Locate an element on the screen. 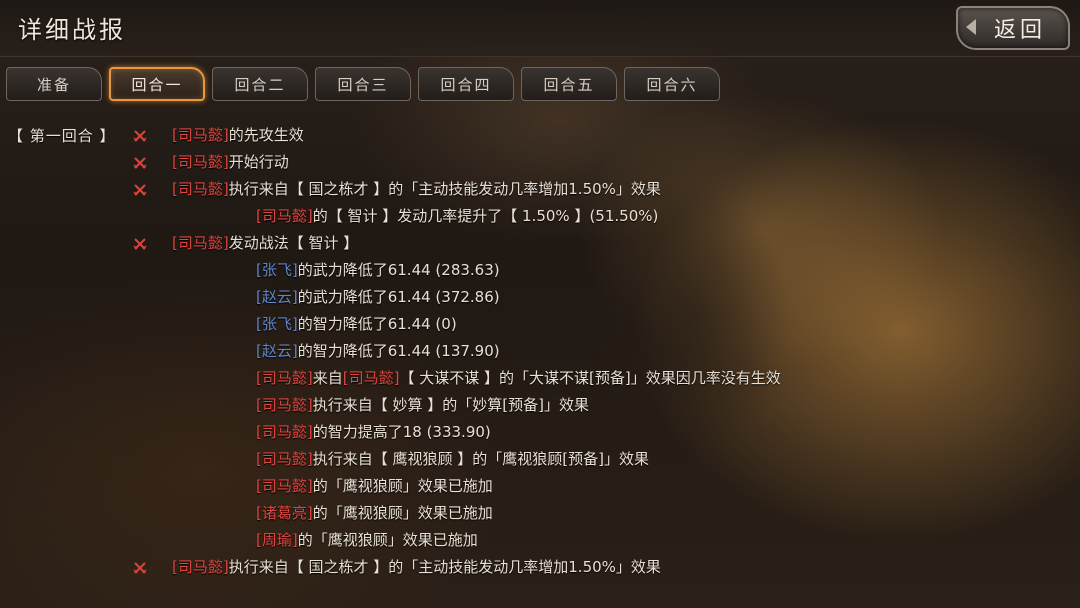  log-text: 的武力降低了61.44 (283.63) is located at coordinates (398, 270).